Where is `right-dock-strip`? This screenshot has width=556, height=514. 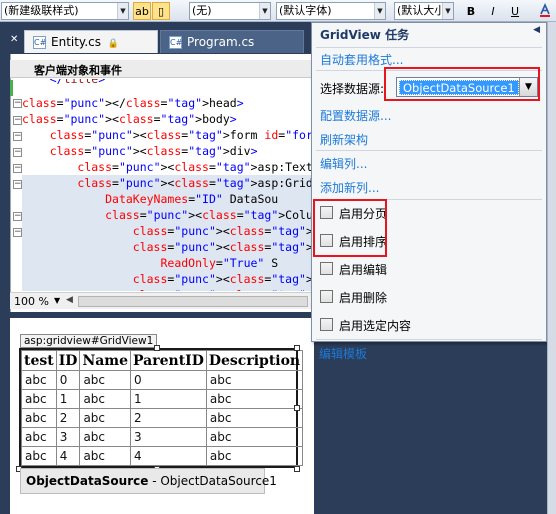 right-dock-strip is located at coordinates (551, 268).